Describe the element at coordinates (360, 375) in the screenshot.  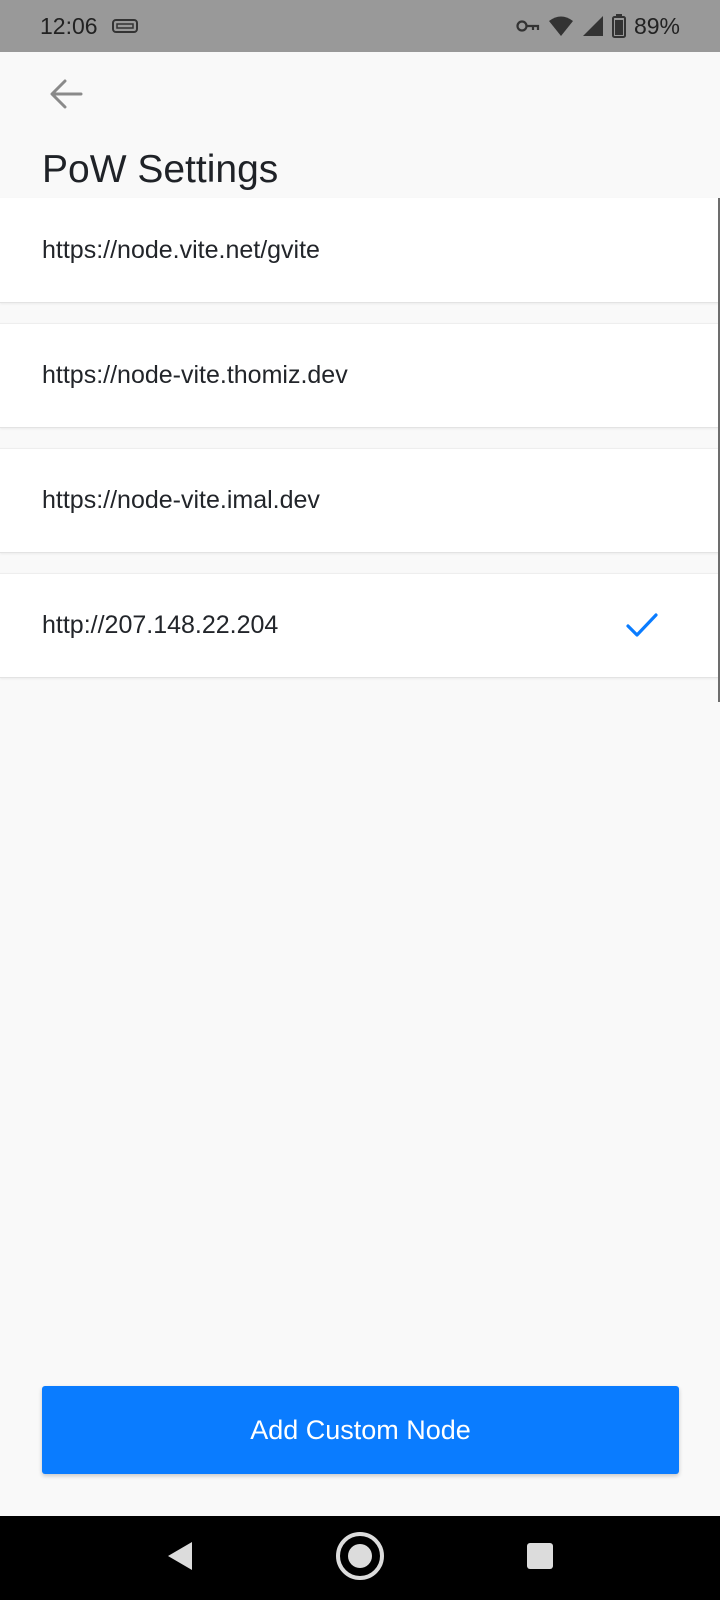
I see `node-item: https://node-vite.thomiz.dev` at that location.